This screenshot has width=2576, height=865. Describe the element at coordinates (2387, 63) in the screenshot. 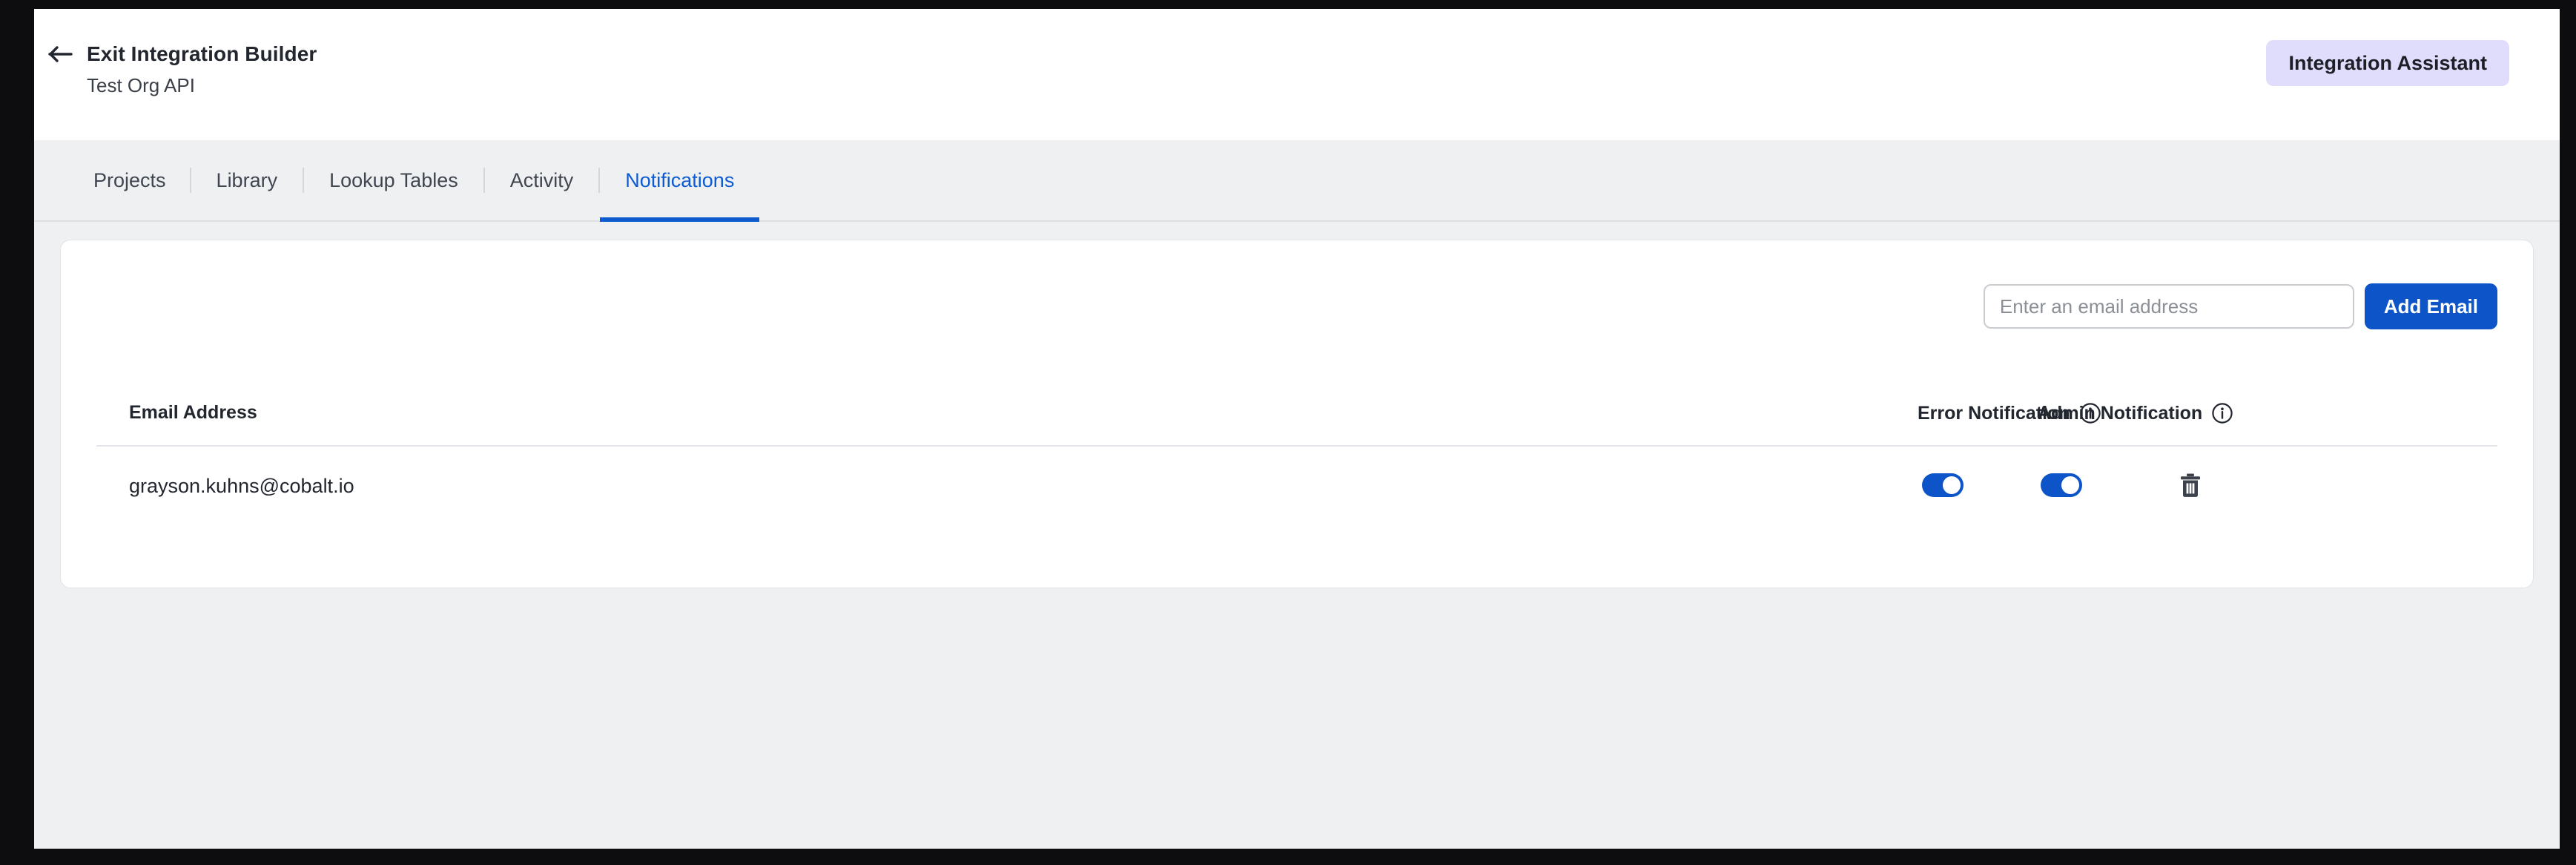

I see `integration-assistant-button: Integration Assistant` at that location.